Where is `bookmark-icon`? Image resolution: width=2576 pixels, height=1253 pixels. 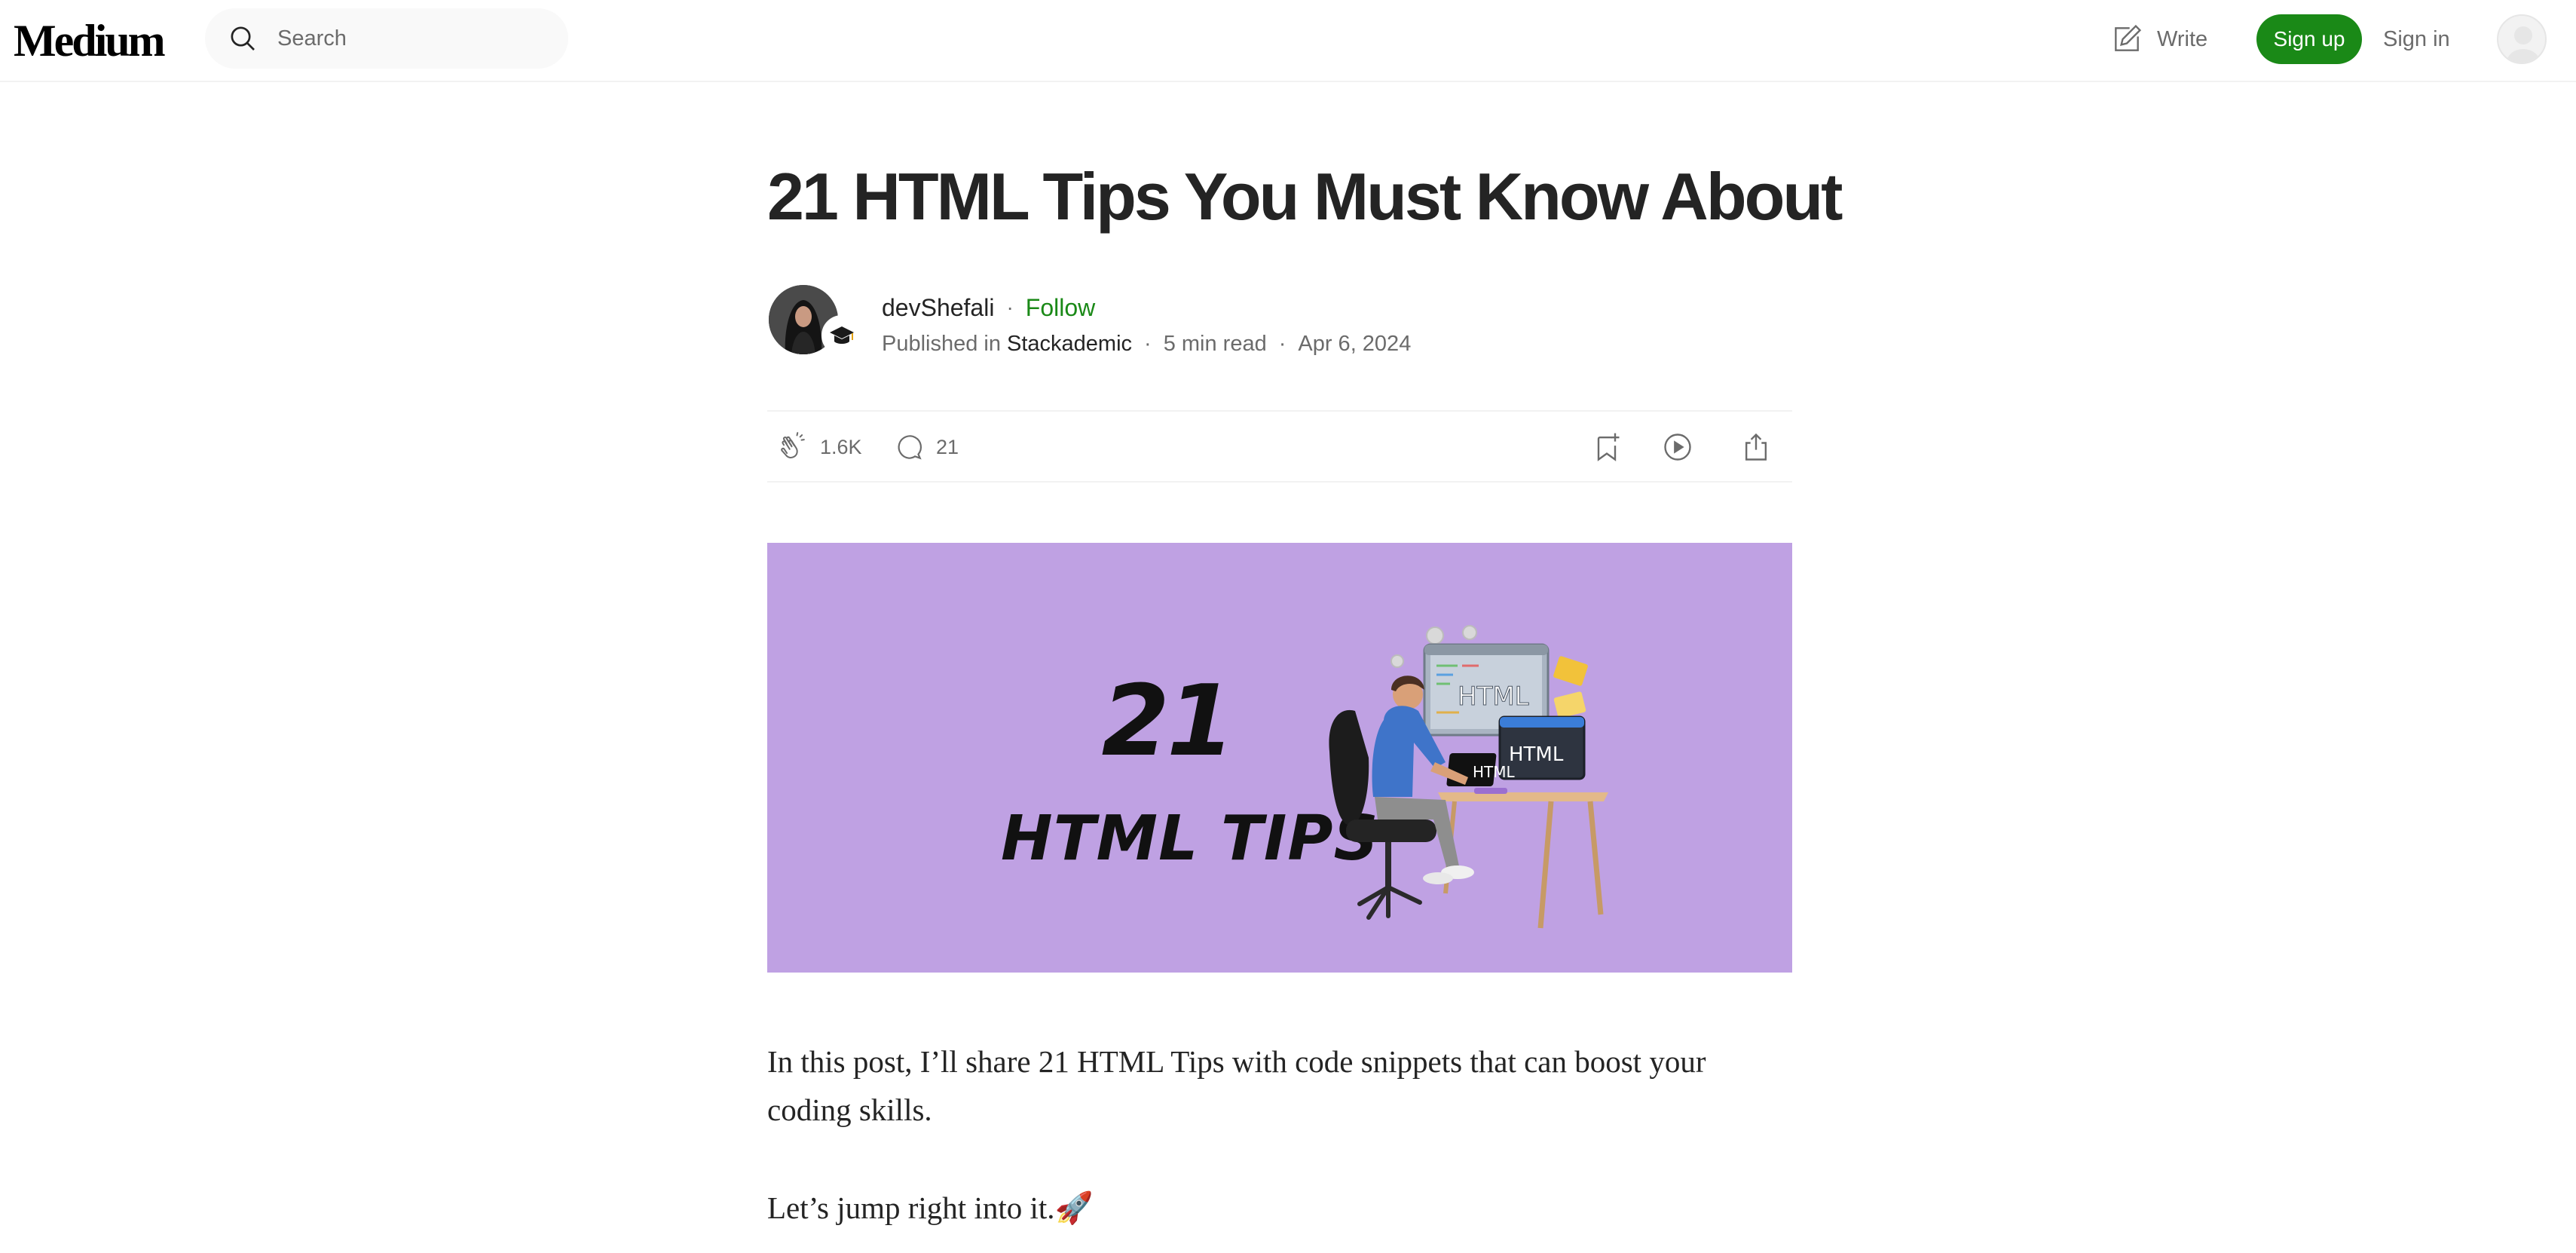
bookmark-icon is located at coordinates (1609, 447).